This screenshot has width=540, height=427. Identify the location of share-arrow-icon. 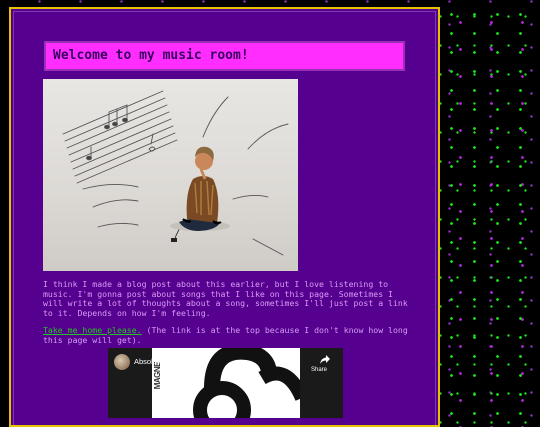
(325, 359).